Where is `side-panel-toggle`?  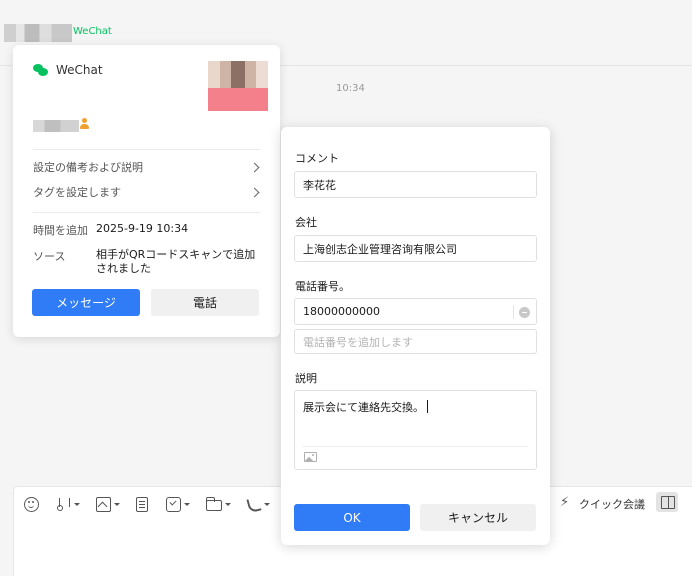 side-panel-toggle is located at coordinates (667, 502).